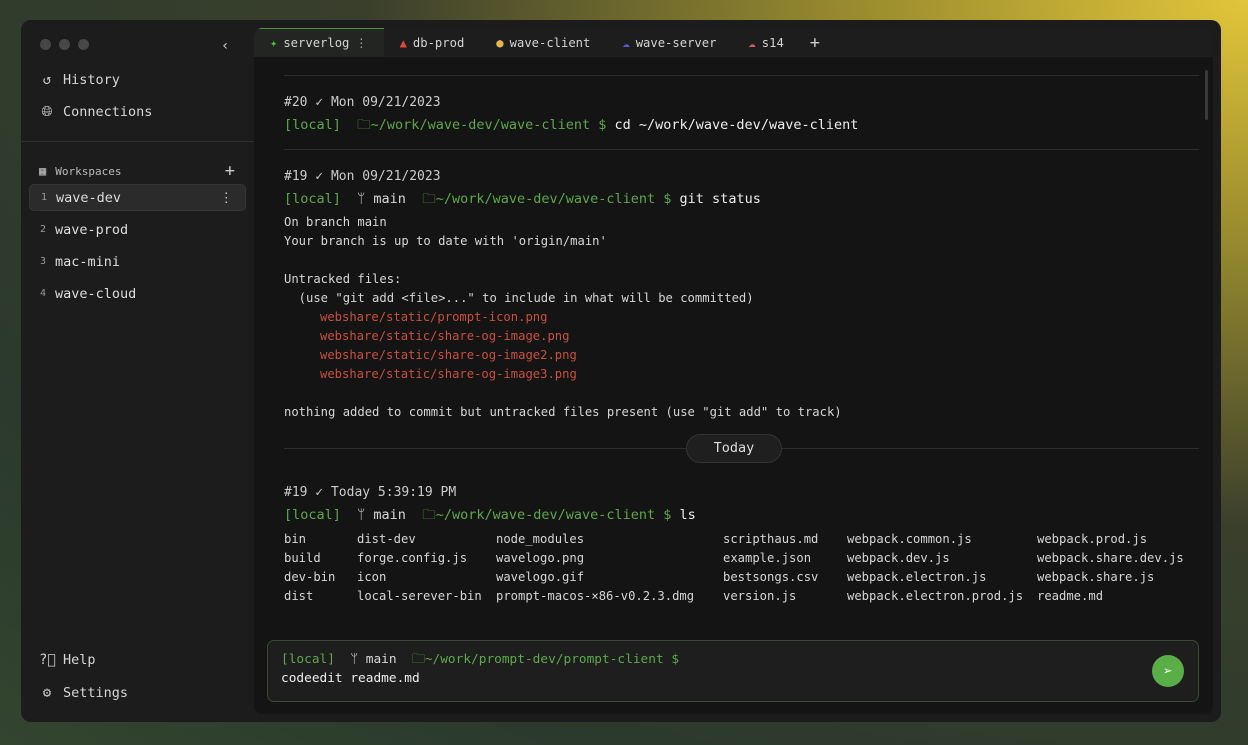  I want to click on tab-menu-icon: ⋮, so click(361, 43).